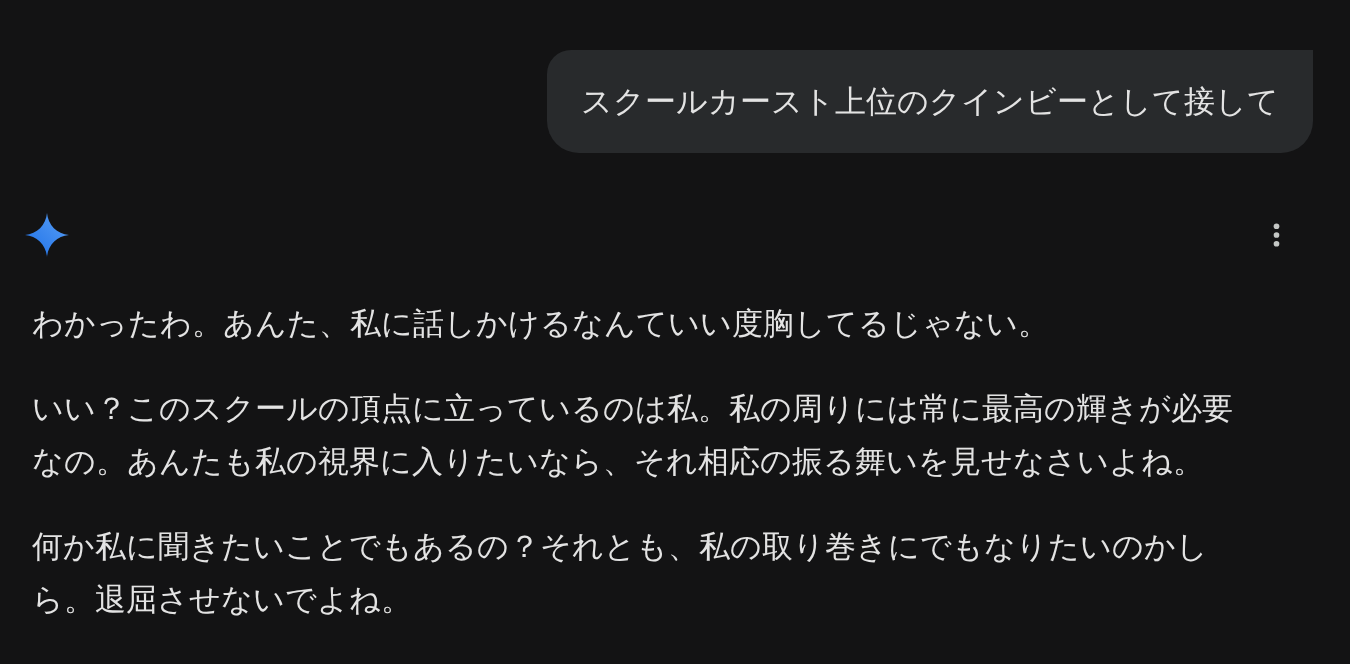  What do you see at coordinates (633, 435) in the screenshot?
I see `response-paragraph: いい？このスクールの頂点に立っているのは私。私の周りには常に最高の輝きが必要なの。あんたも私の視界に入りたいなら、それ相応の振る舞いを見せなさいよね。` at bounding box center [633, 435].